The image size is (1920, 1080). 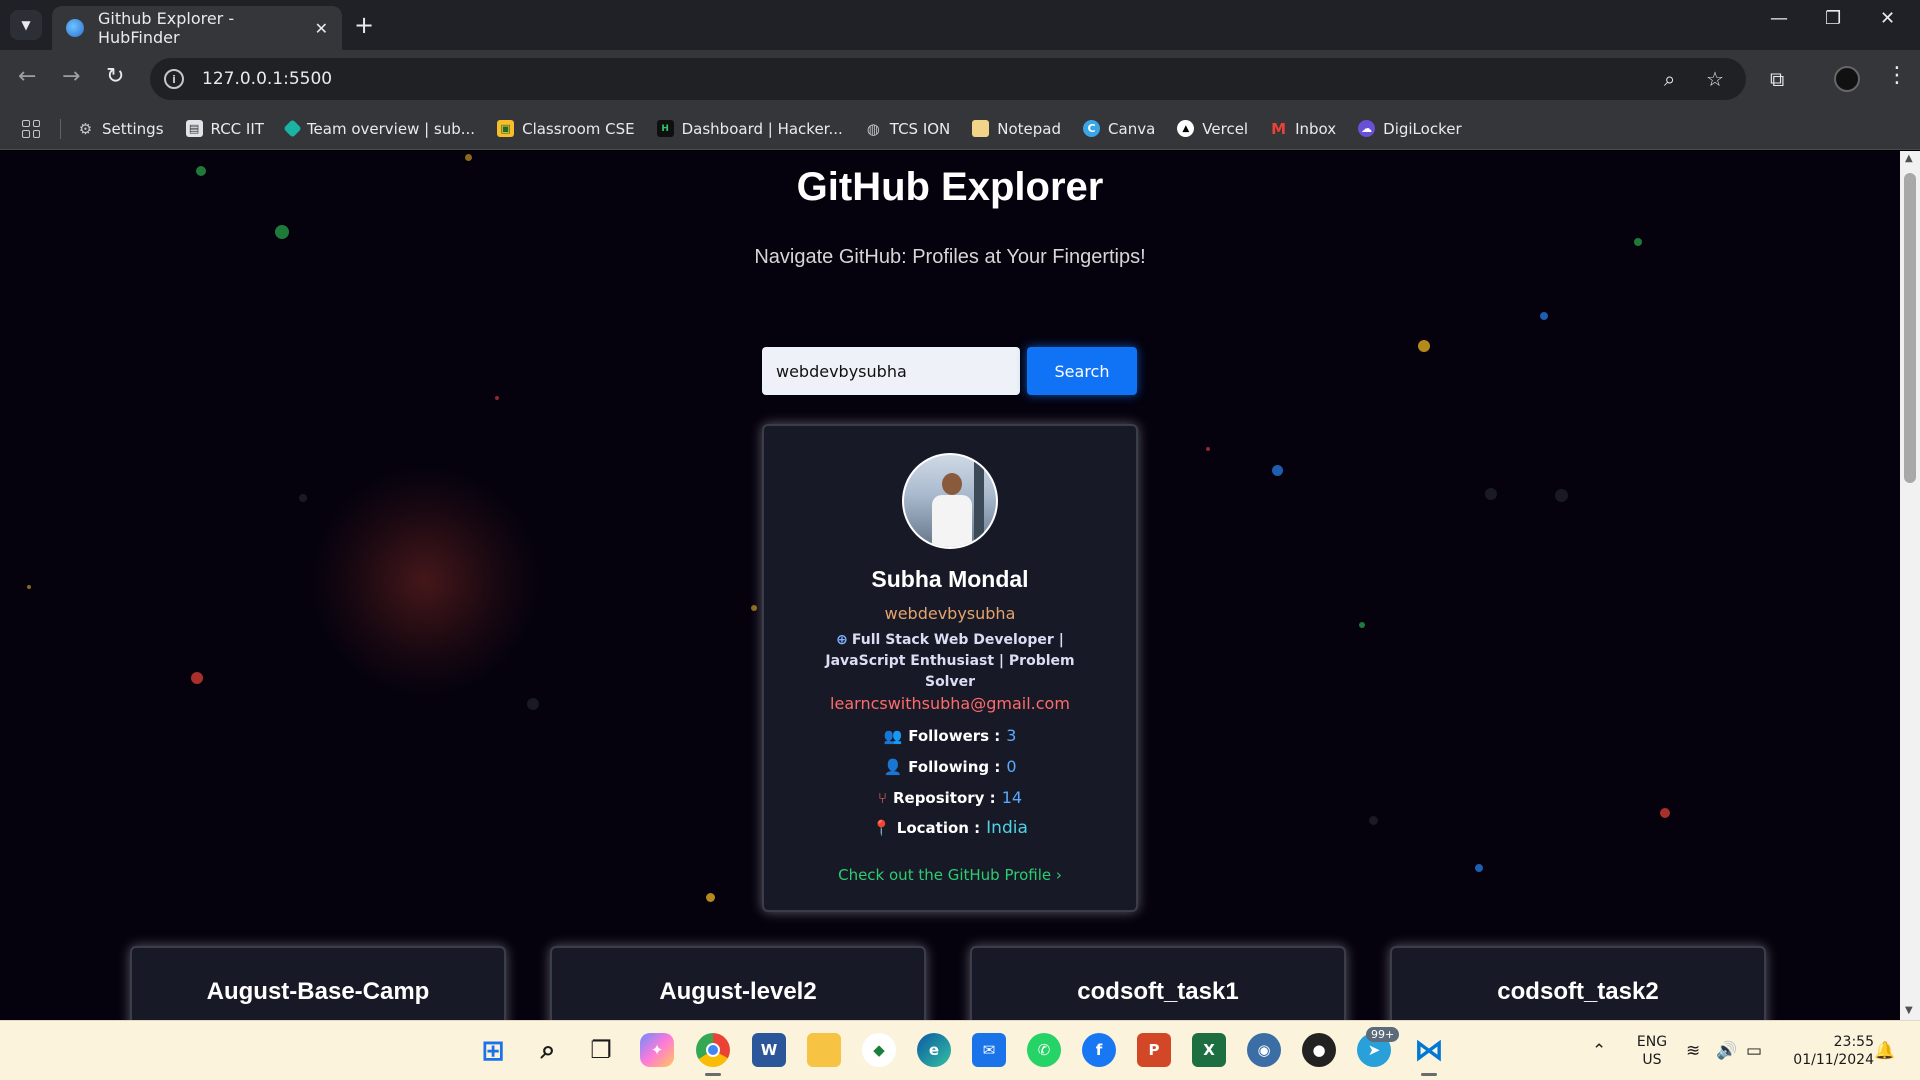 I want to click on tray-chevron-icon: ⌃, so click(x=1599, y=1051).